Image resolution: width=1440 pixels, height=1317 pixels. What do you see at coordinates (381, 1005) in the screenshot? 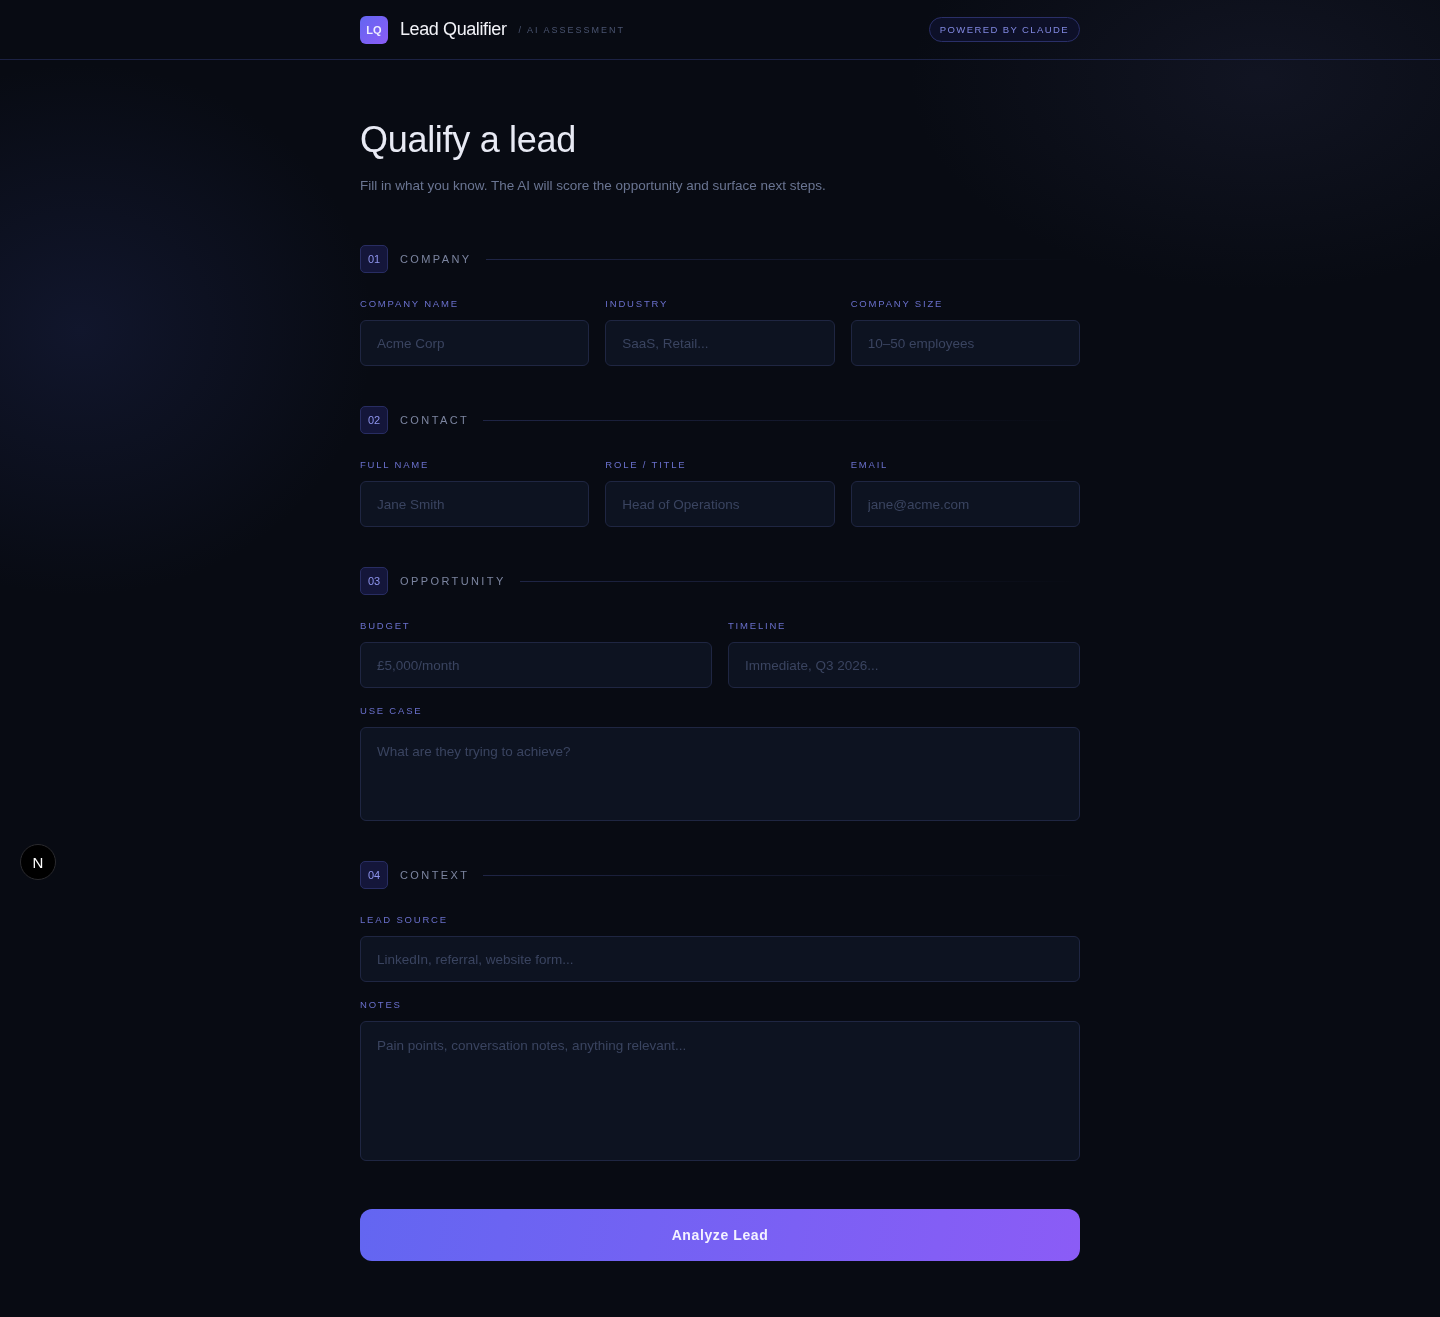
I see `field-label: NOTES` at bounding box center [381, 1005].